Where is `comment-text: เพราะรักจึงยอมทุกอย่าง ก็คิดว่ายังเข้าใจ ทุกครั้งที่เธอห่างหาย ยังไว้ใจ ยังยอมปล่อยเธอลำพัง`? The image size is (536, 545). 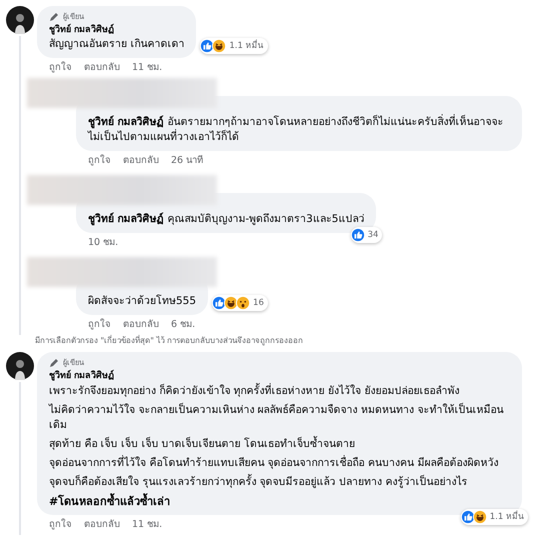
comment-text: เพราะรักจึงยอมทุกอย่าง ก็คิดว่ายังเข้าใจ ทุกครั้งที่เธอห่างหาย ยังไว้ใจ ยังยอมปล่อยเธอลำพัง is located at coordinates (254, 391).